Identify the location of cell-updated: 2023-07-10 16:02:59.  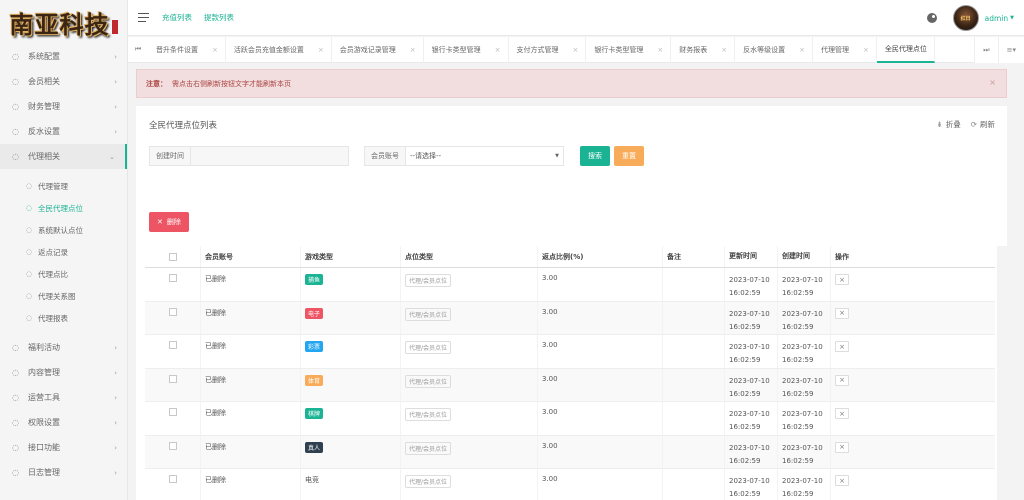
(751, 418).